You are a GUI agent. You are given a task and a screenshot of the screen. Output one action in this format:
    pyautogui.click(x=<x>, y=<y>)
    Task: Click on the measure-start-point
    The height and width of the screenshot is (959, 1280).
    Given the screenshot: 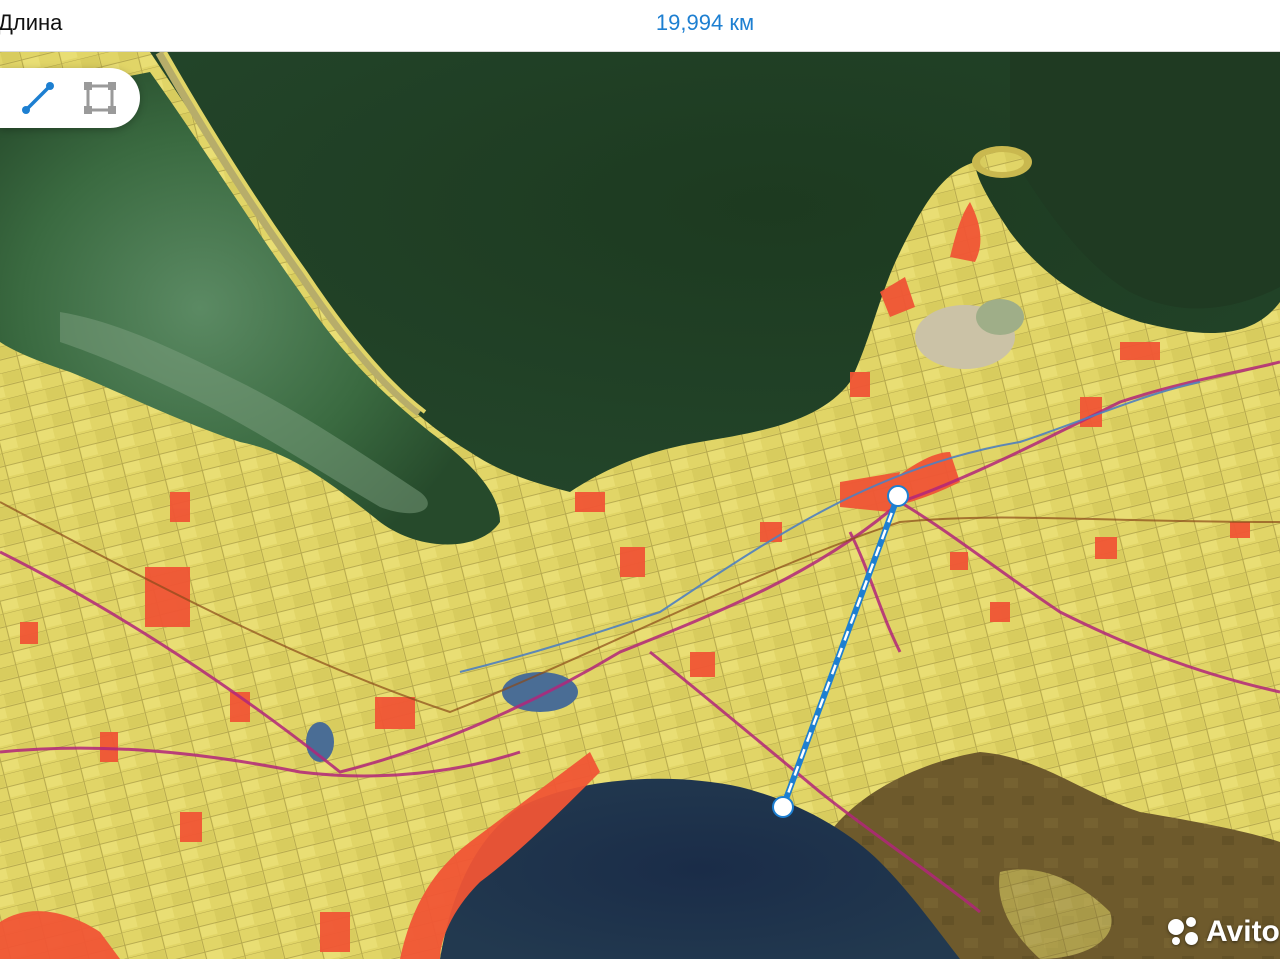 What is the action you would take?
    pyautogui.click(x=898, y=496)
    